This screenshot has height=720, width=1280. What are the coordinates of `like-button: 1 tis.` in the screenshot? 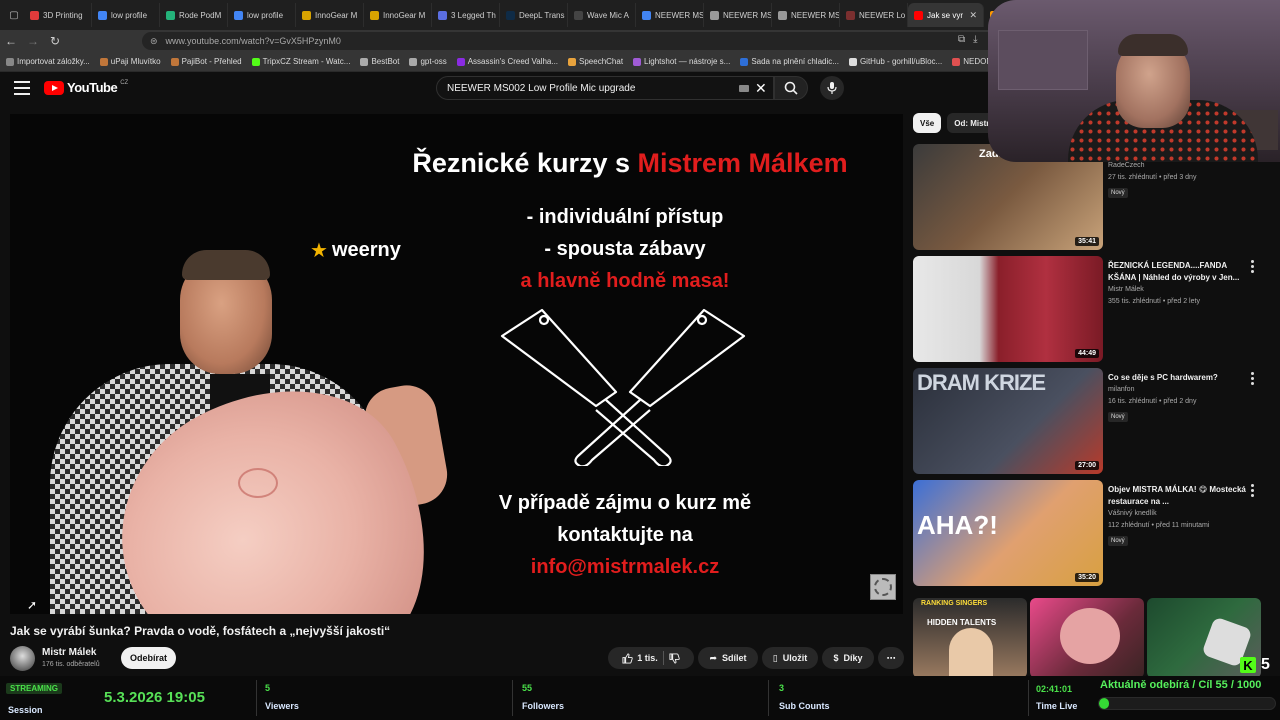 It's located at (640, 658).